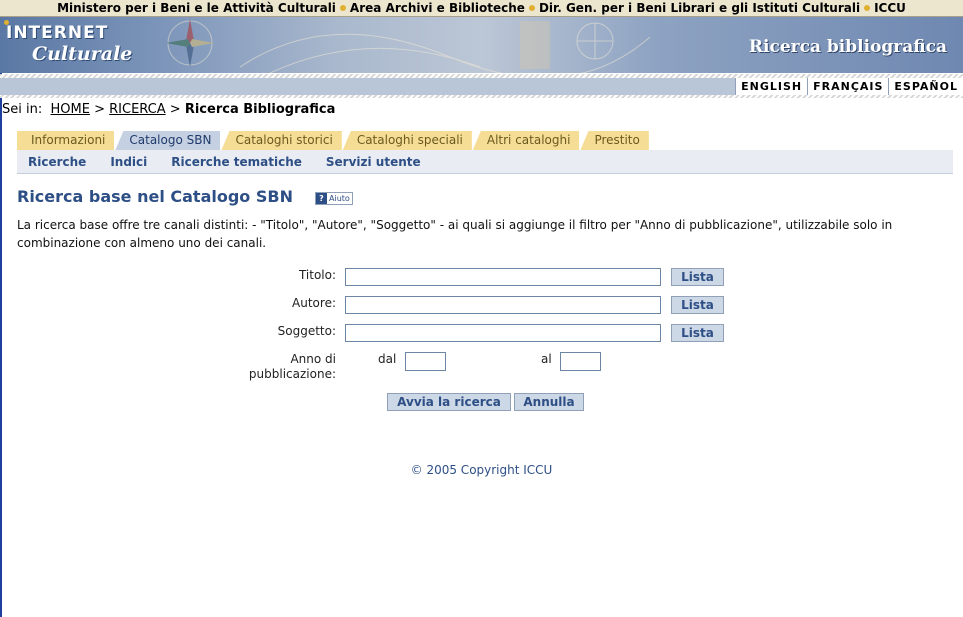 The width and height of the screenshot is (963, 617). I want to click on language-links: ENGLISH FRANÇAIS ESPAÑOL, so click(849, 86).